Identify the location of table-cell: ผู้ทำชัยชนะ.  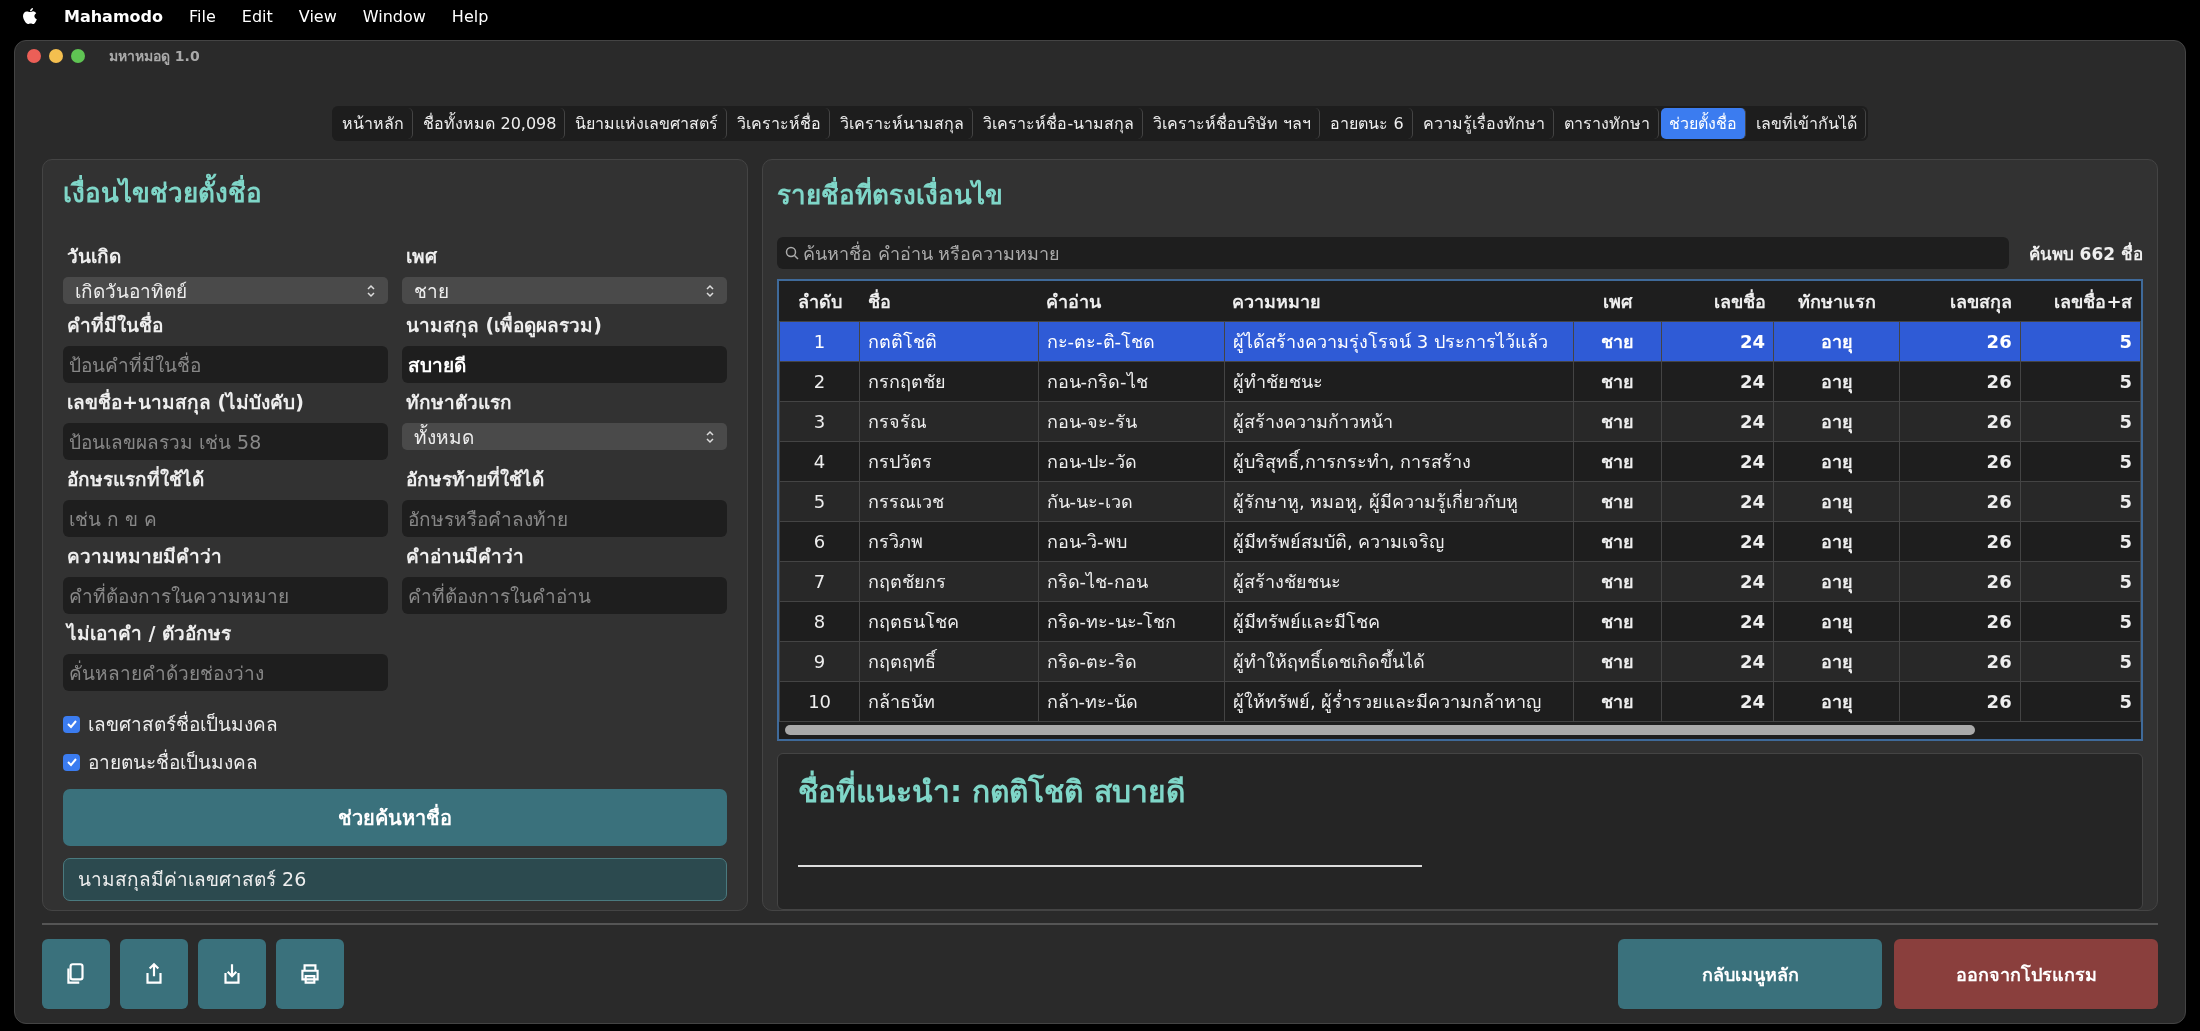
(1399, 381).